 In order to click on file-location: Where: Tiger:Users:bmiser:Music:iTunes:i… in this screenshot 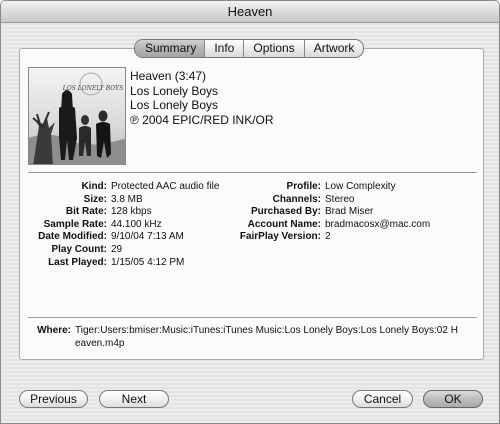, I will do `click(240, 337)`.